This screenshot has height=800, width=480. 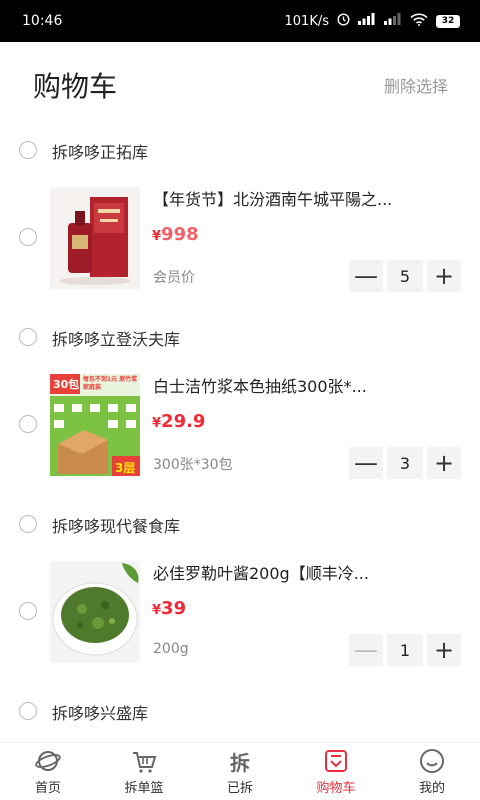 What do you see at coordinates (240, 337) in the screenshot?
I see `store-header: 拆哆哆立登沃夫库` at bounding box center [240, 337].